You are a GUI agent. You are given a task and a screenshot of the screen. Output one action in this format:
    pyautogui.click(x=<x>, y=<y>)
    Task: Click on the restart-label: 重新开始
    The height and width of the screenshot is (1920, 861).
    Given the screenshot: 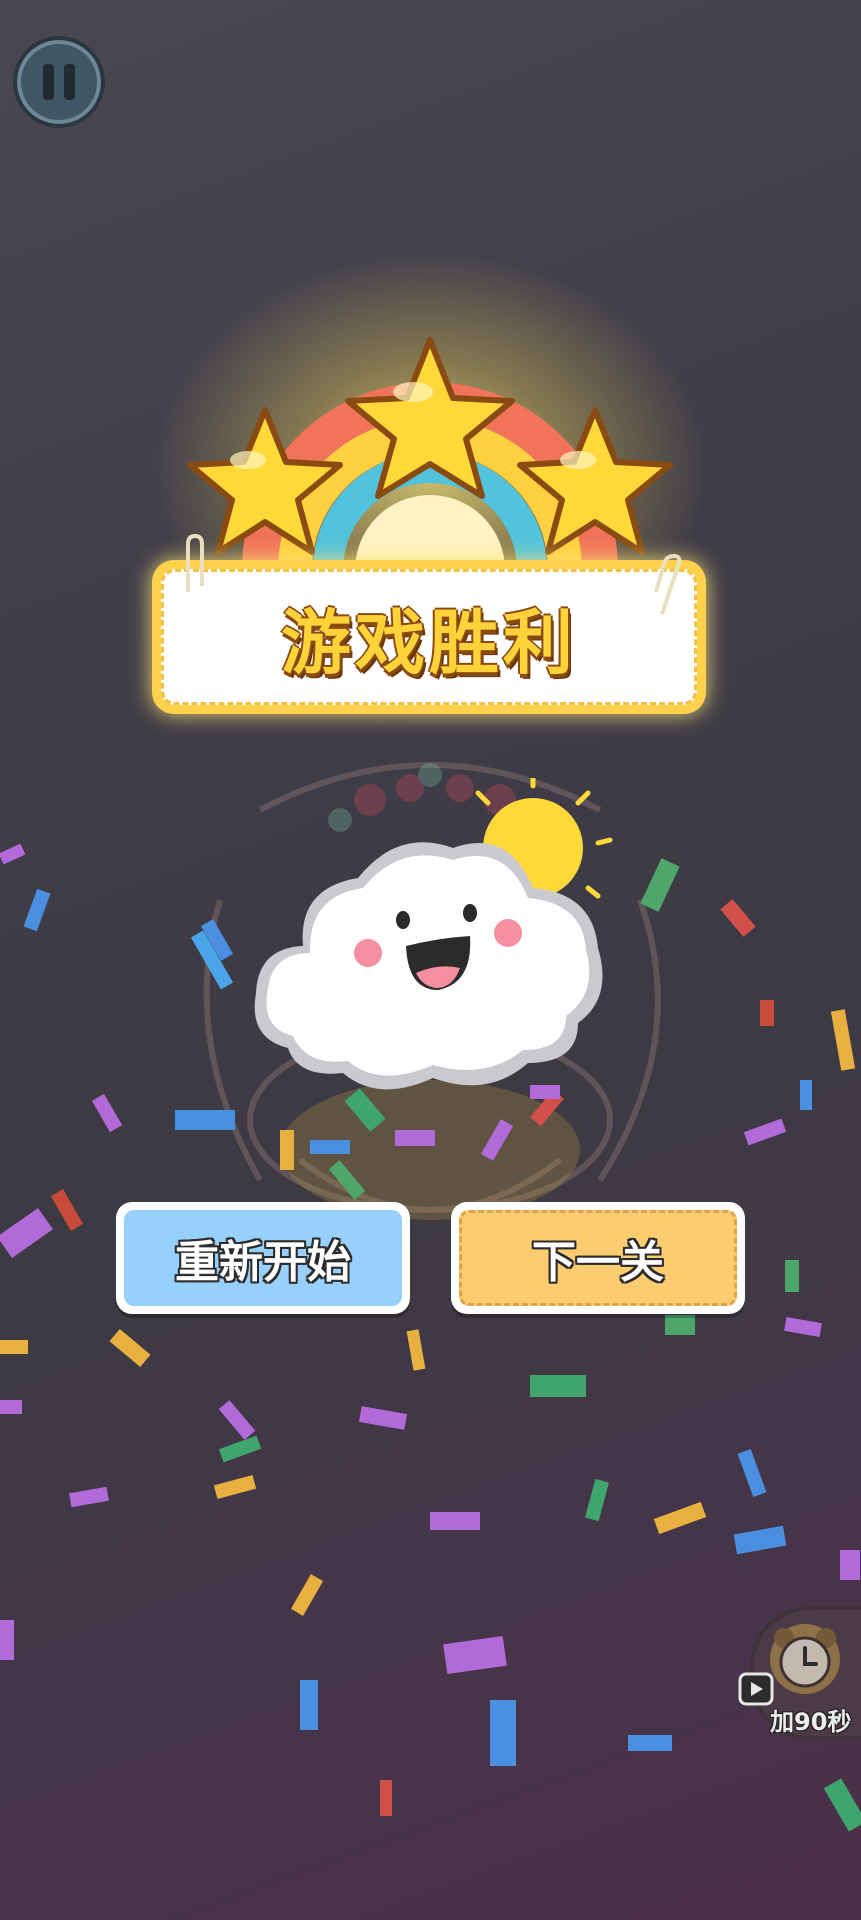 What is the action you would take?
    pyautogui.click(x=263, y=1262)
    